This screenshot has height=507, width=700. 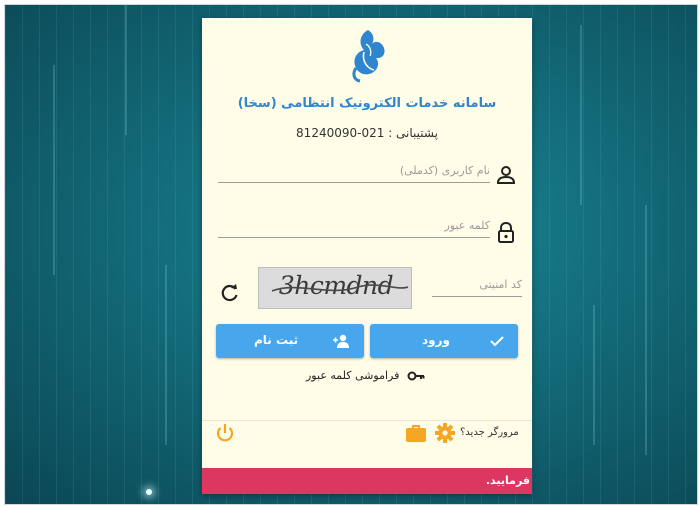 I want to click on notice-text: فرمایید., so click(x=507, y=480).